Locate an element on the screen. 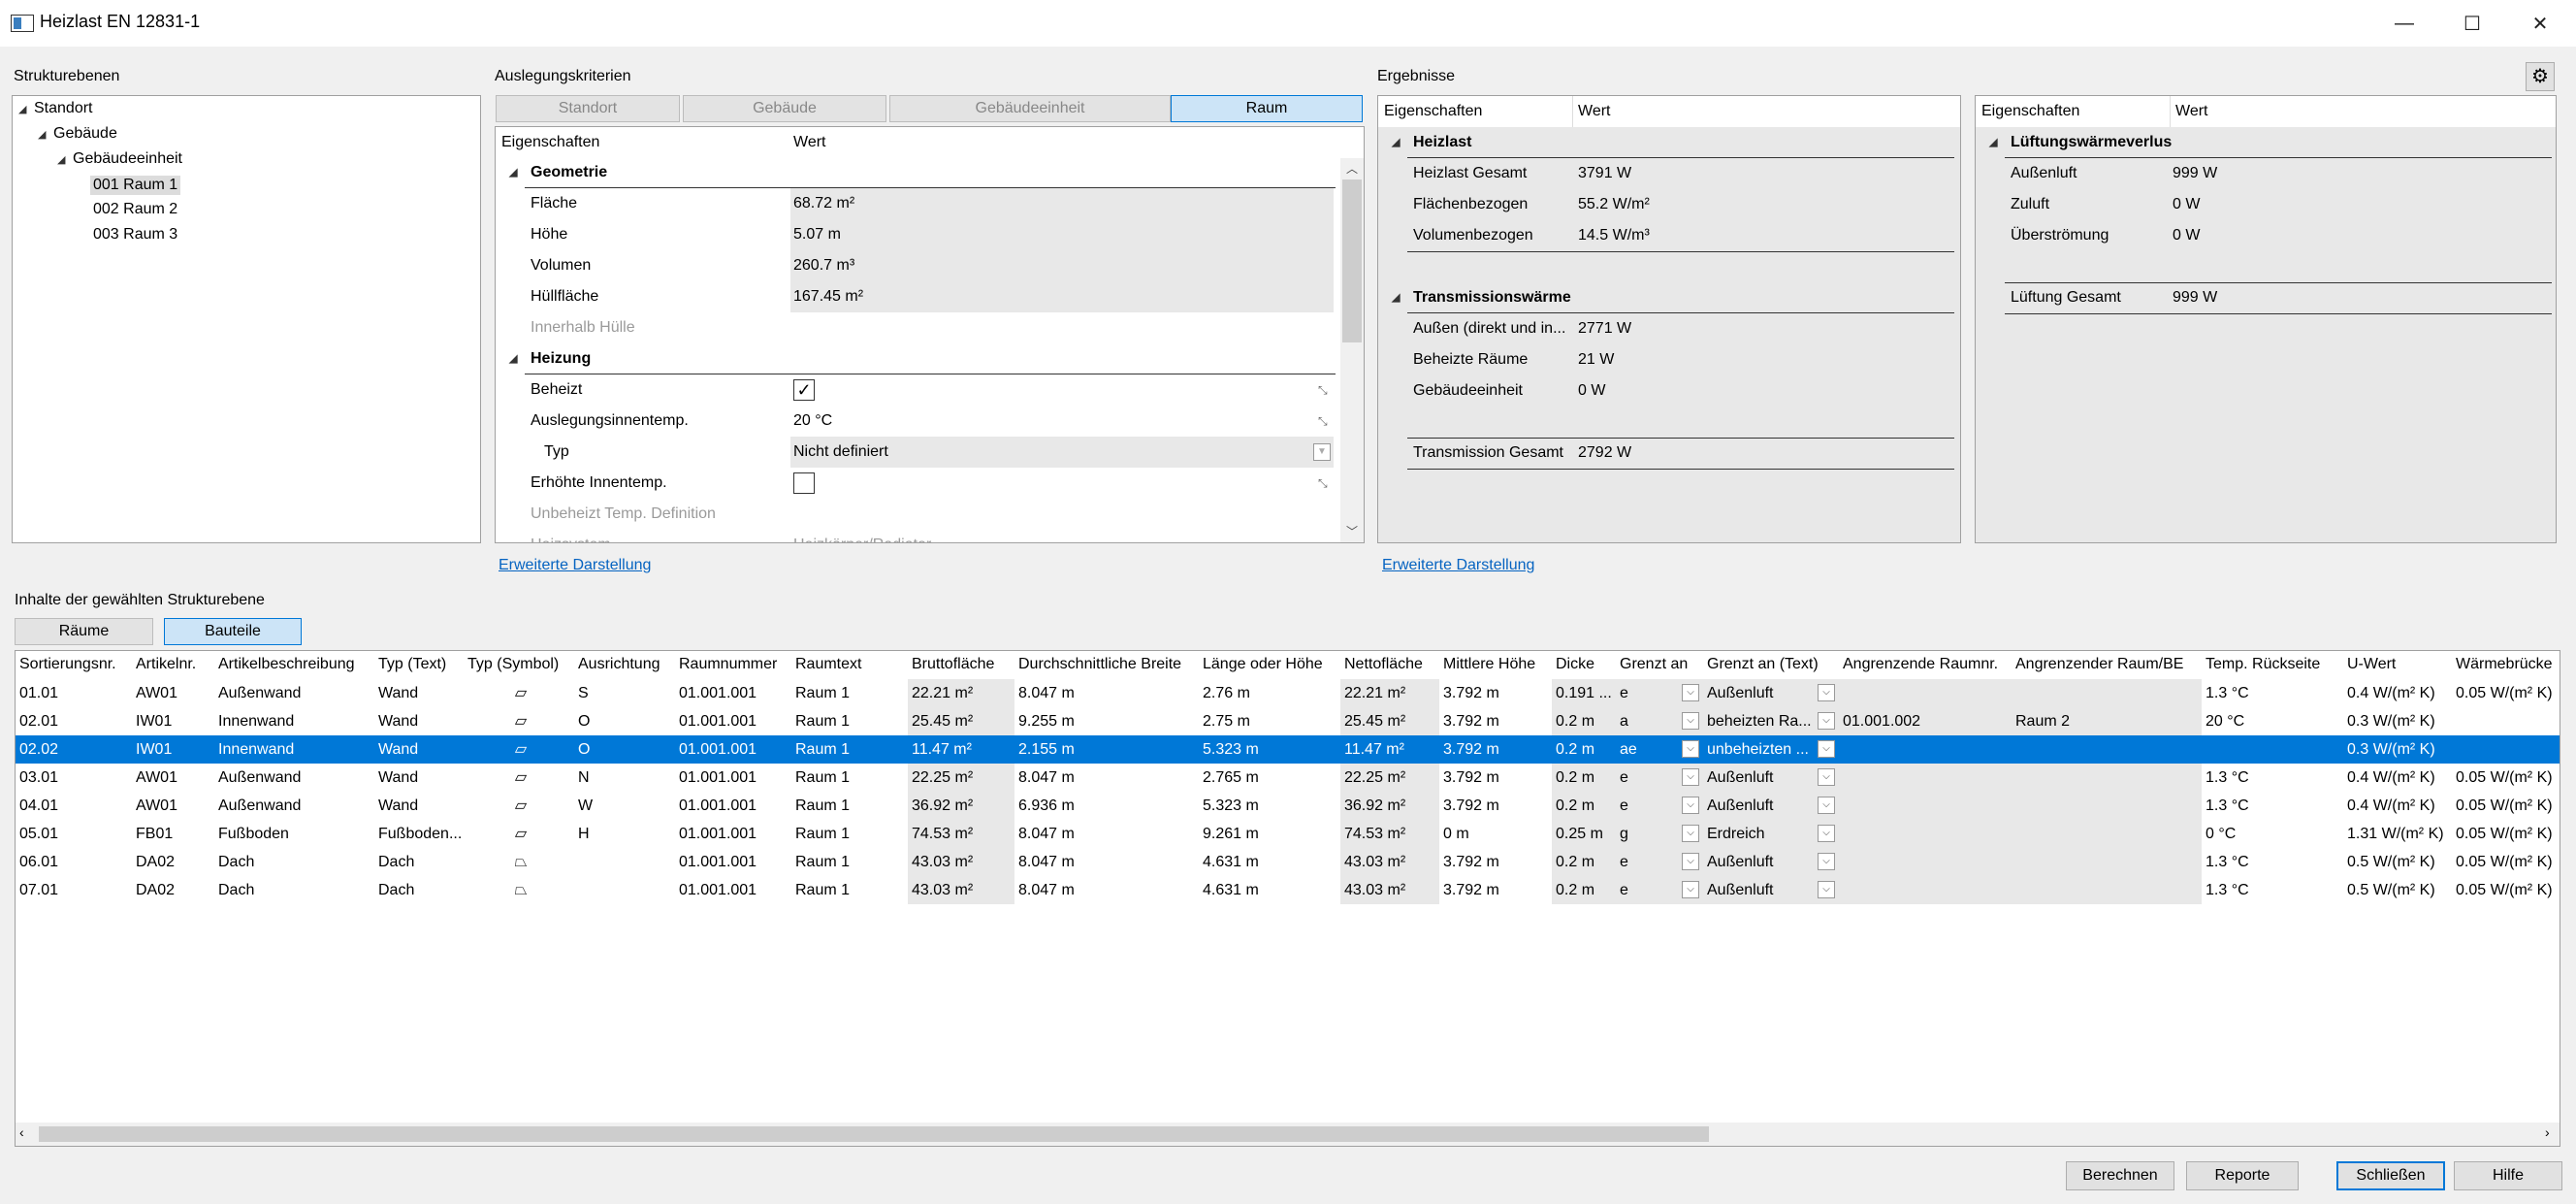 This screenshot has width=2576, height=1204. tree-item-gebaeude: ◢ Gebäude is located at coordinates (77, 134).